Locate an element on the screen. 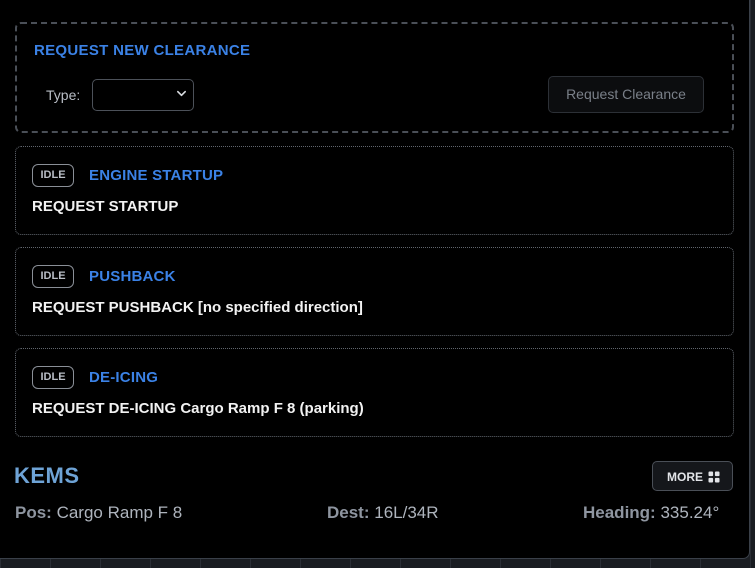 The width and height of the screenshot is (755, 568). position-info: Pos: Cargo Ramp F 8 is located at coordinates (98, 513).